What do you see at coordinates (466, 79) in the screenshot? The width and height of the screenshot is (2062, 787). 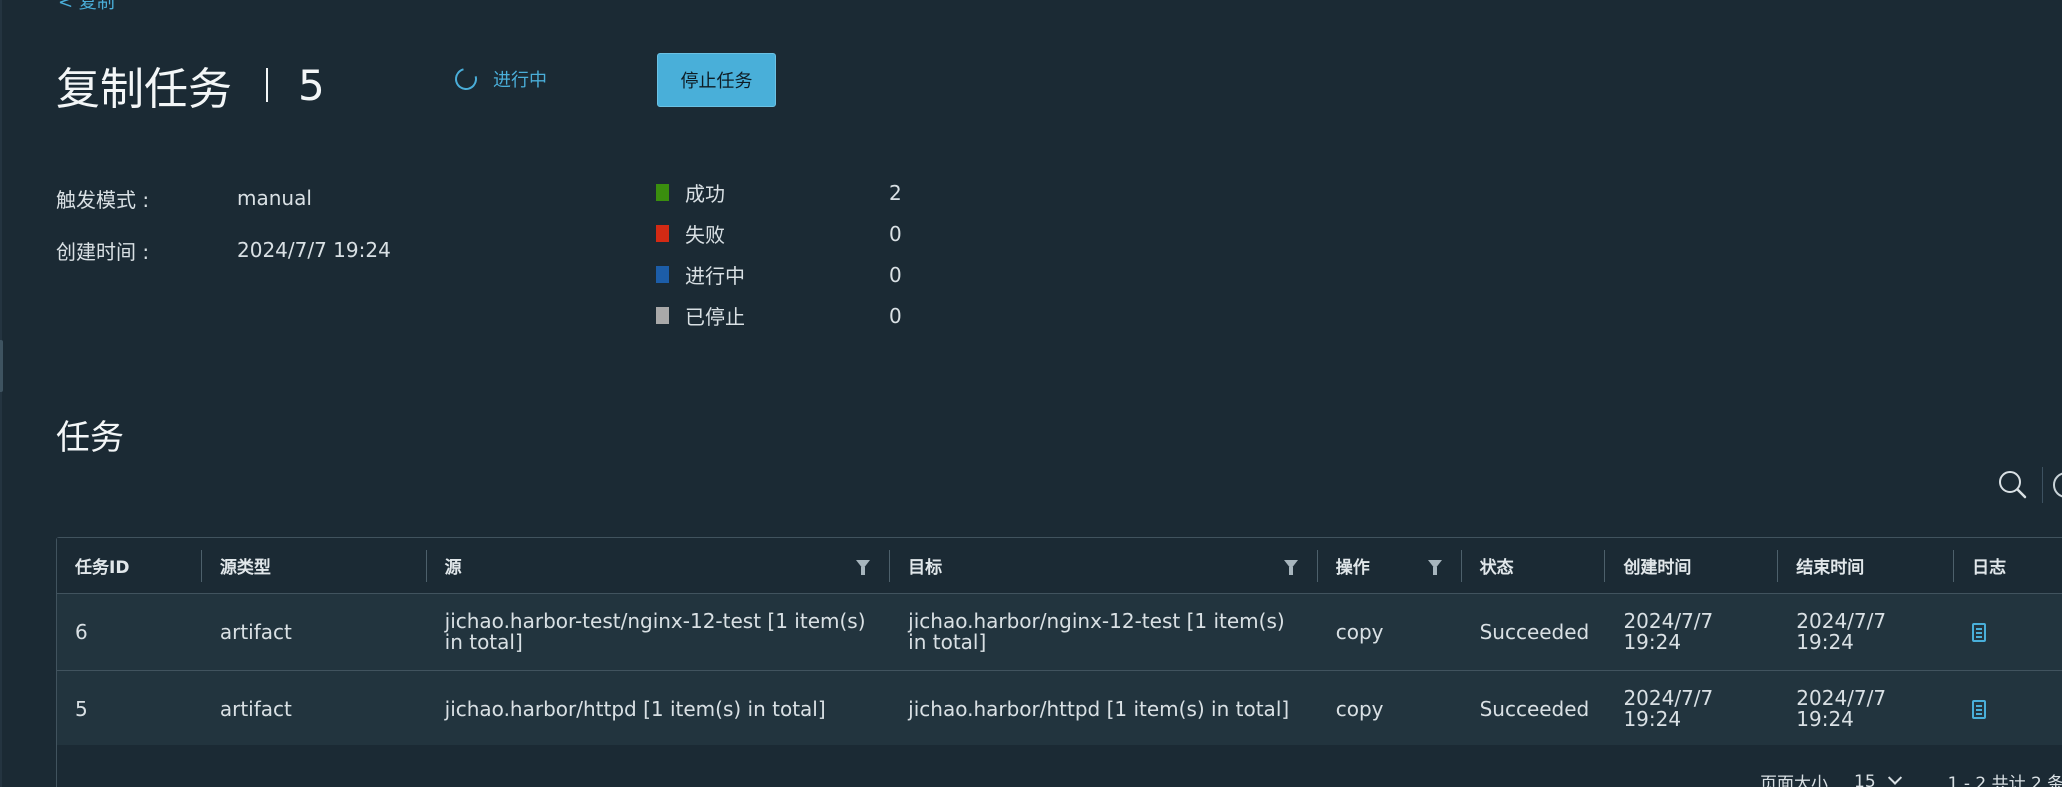 I see `spinner-icon` at bounding box center [466, 79].